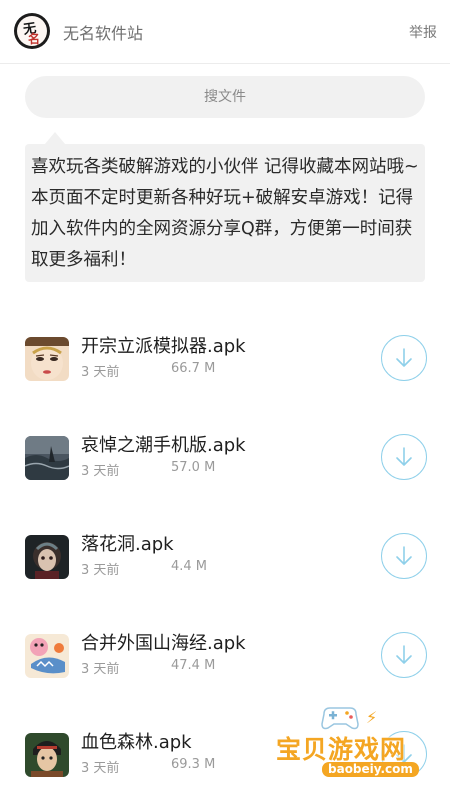 Image resolution: width=450 pixels, height=800 pixels. Describe the element at coordinates (47, 458) in the screenshot. I see `ocean-scene-icon` at that location.